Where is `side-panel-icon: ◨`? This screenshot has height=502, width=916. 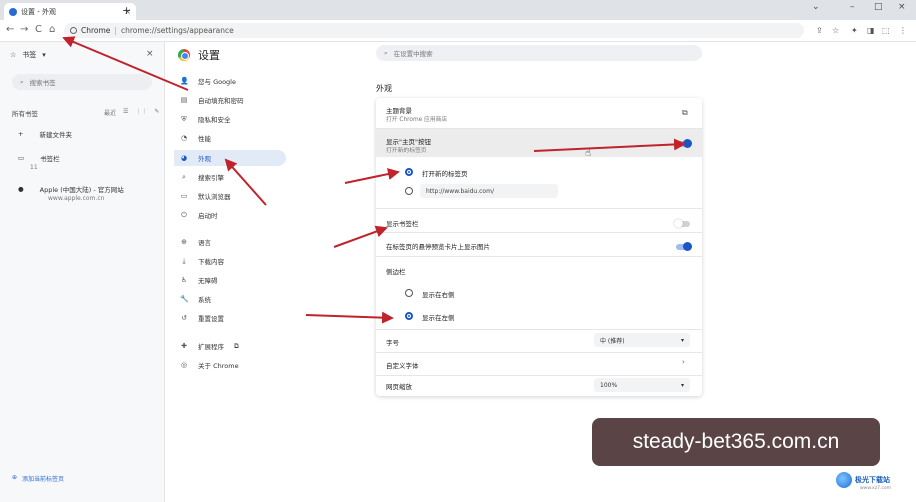
side-panel-icon: ◨ is located at coordinates (871, 30).